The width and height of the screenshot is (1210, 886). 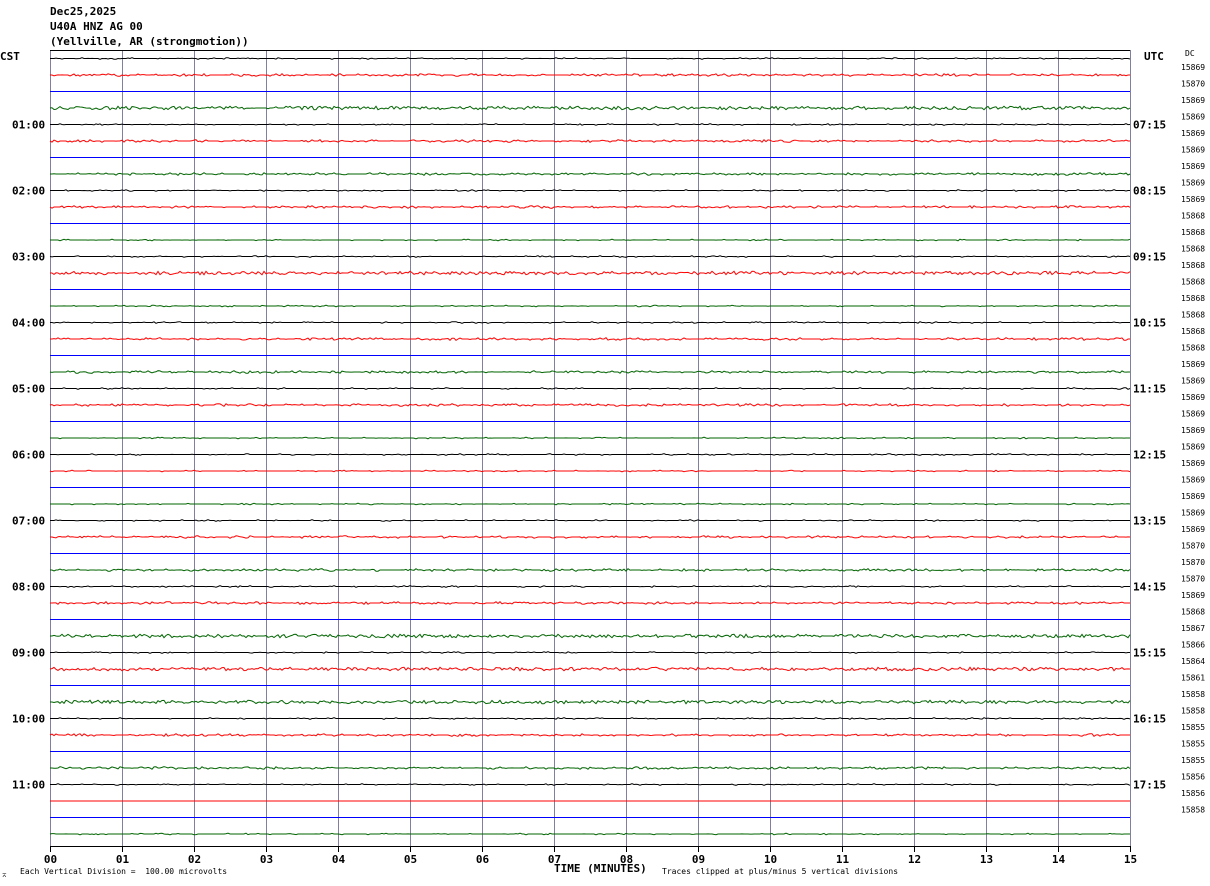 What do you see at coordinates (1193, 776) in the screenshot?
I see `dc-value-label: 15856` at bounding box center [1193, 776].